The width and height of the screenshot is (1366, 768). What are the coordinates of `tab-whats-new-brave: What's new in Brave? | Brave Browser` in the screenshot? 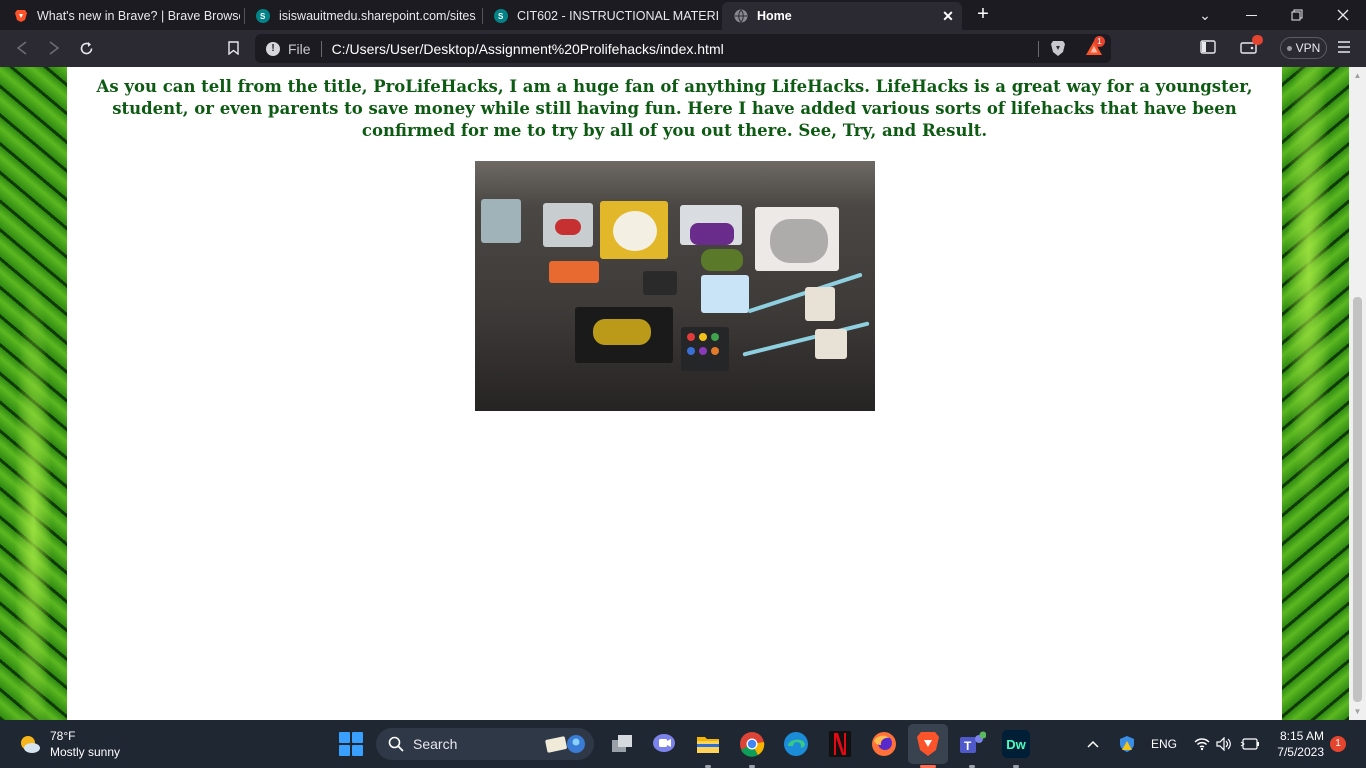 It's located at (121, 16).